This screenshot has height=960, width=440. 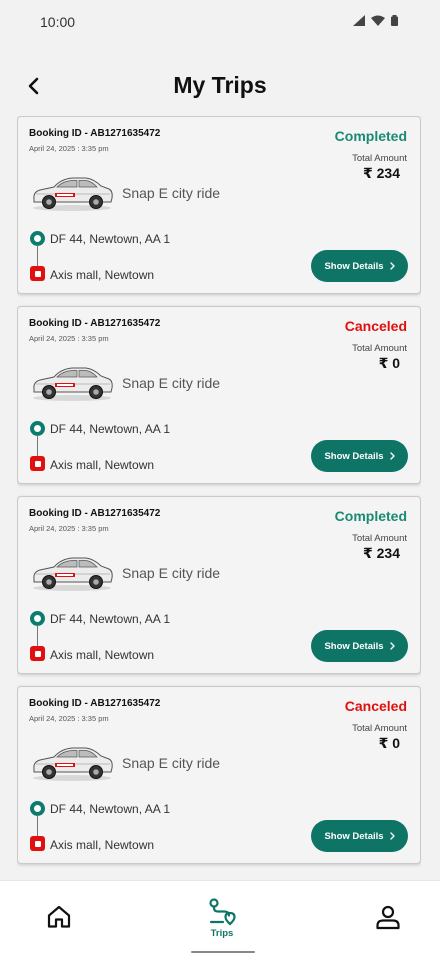 I want to click on nav-home, so click(x=59, y=917).